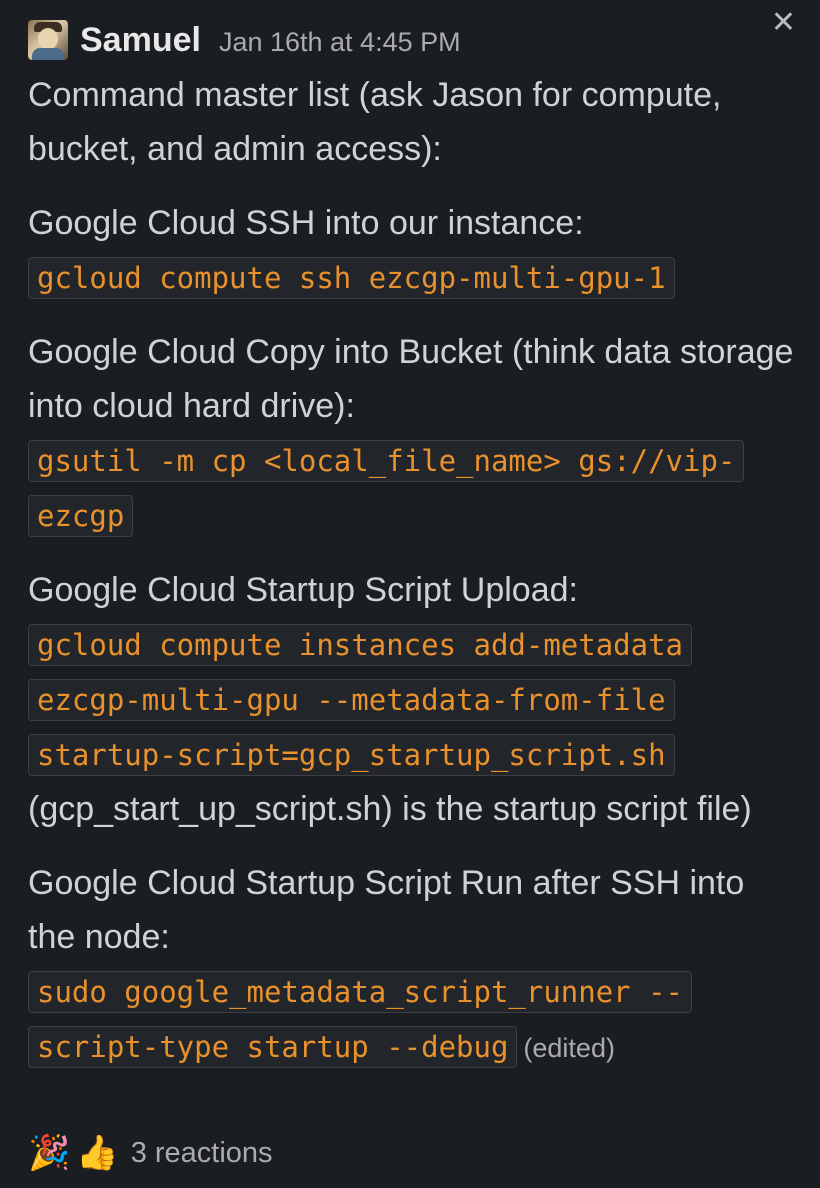 This screenshot has width=820, height=1188. I want to click on reactions-bar: 🎉 👍 3 reactions, so click(150, 1153).